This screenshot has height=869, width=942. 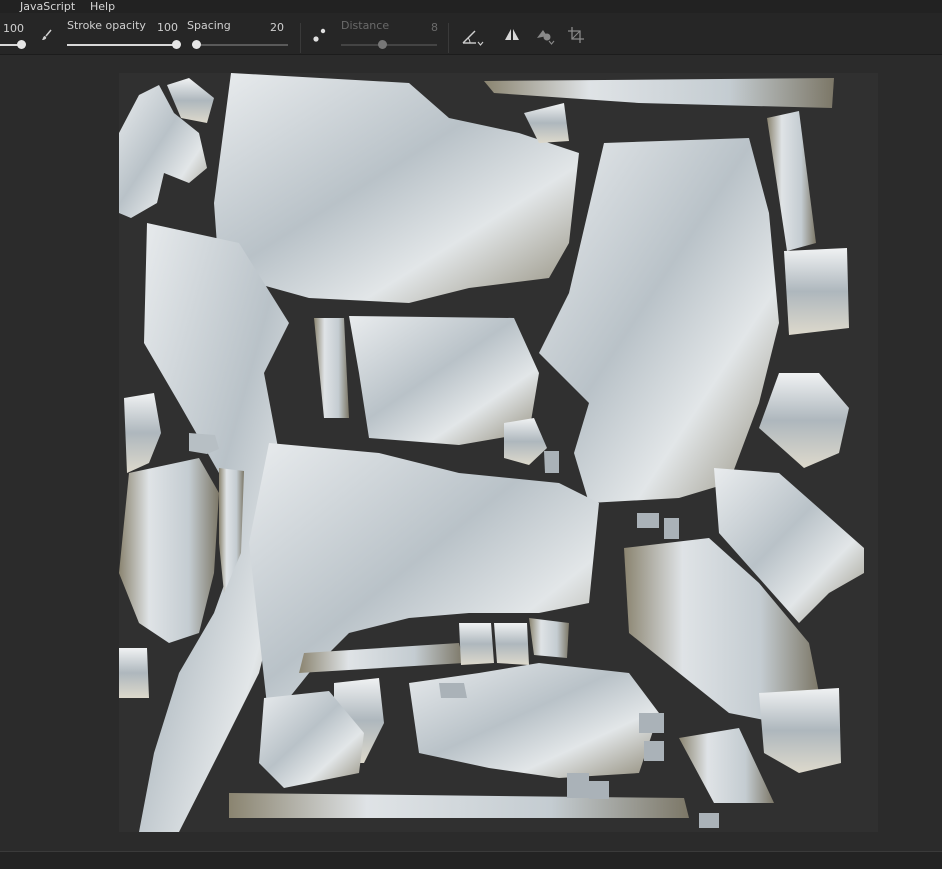 What do you see at coordinates (365, 25) in the screenshot?
I see `distance-label: Distance` at bounding box center [365, 25].